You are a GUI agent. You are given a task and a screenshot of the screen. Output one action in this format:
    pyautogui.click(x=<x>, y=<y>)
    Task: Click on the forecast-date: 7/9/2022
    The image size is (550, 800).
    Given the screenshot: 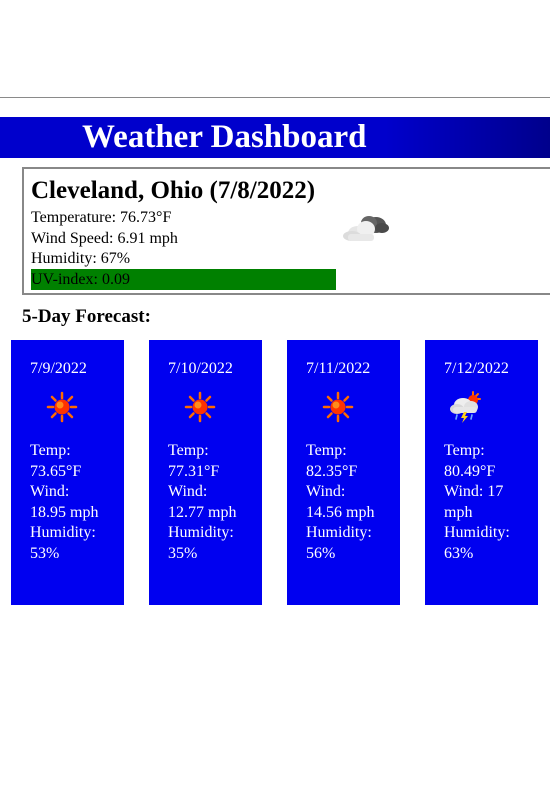 What is the action you would take?
    pyautogui.click(x=58, y=368)
    